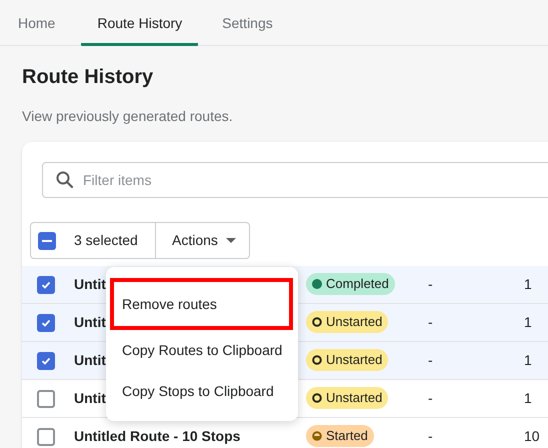 The height and width of the screenshot is (448, 548). What do you see at coordinates (106, 240) in the screenshot?
I see `selected-count: 3 selected` at bounding box center [106, 240].